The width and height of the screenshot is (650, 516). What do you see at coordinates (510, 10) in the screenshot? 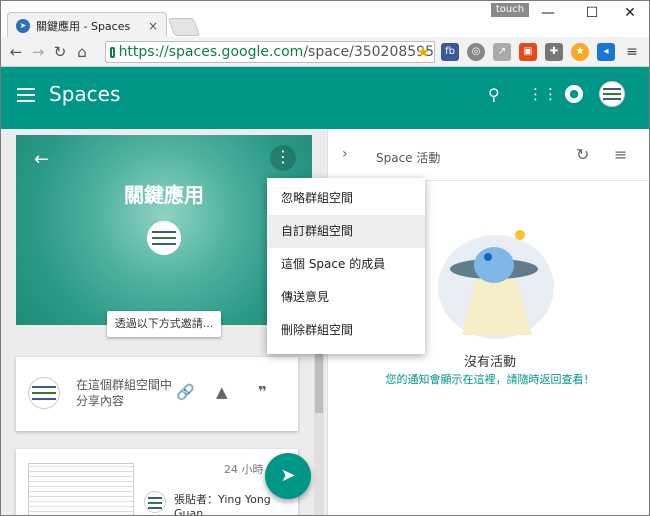
I see `touch-label: touch` at bounding box center [510, 10].